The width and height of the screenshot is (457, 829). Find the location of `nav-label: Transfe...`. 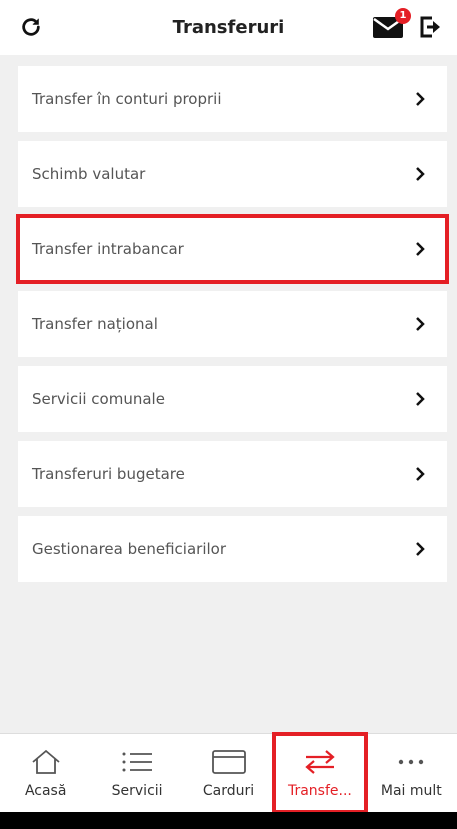

nav-label: Transfe... is located at coordinates (319, 791).